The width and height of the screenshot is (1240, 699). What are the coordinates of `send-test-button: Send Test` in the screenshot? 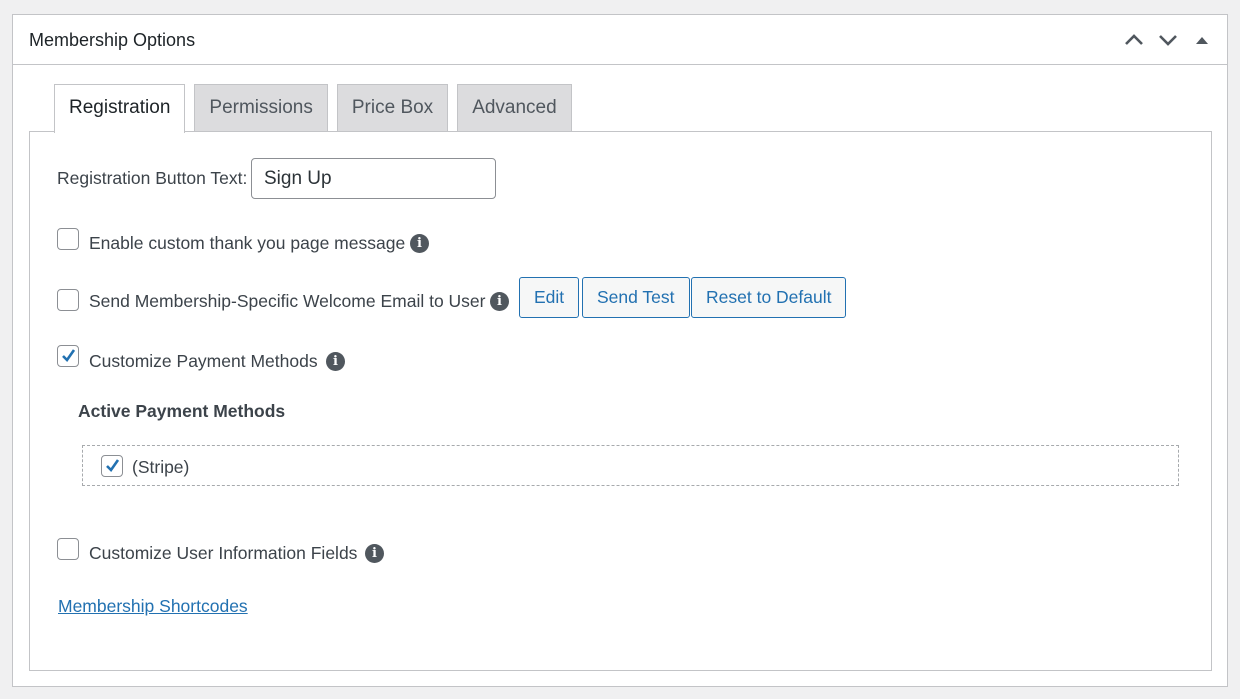 It's located at (636, 297).